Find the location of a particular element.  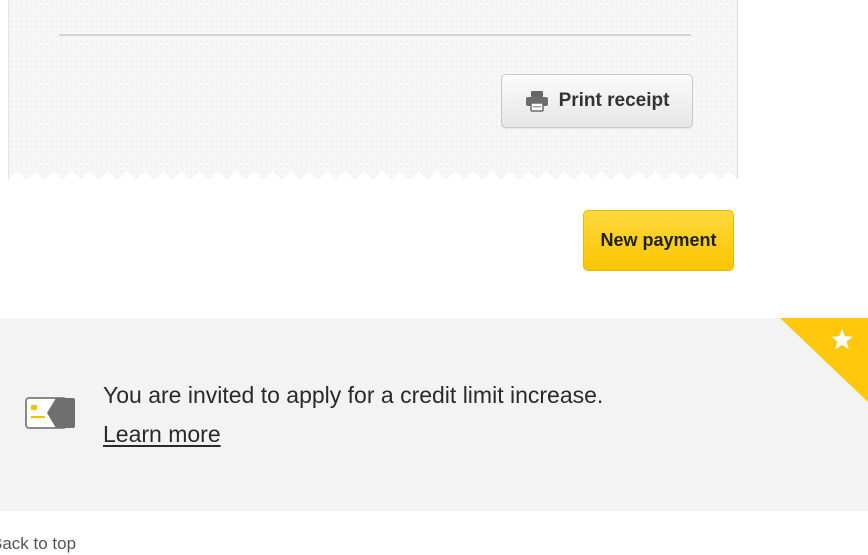

learn-more-link: Learn more is located at coordinates (162, 434).